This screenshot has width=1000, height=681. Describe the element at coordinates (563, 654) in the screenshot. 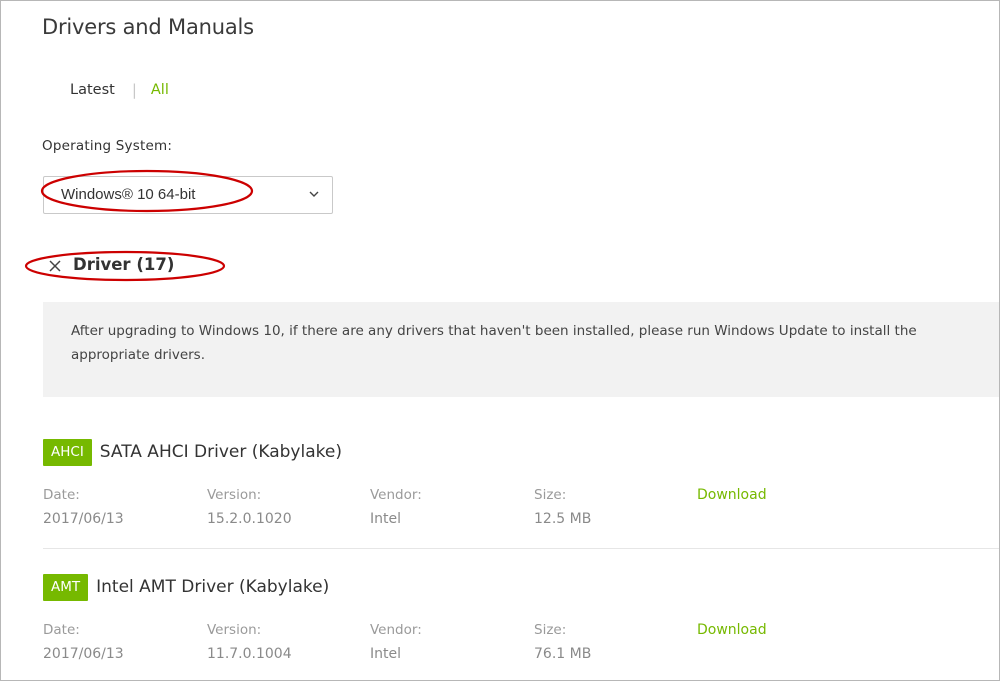

I see `size-value: 76.1 MB` at that location.